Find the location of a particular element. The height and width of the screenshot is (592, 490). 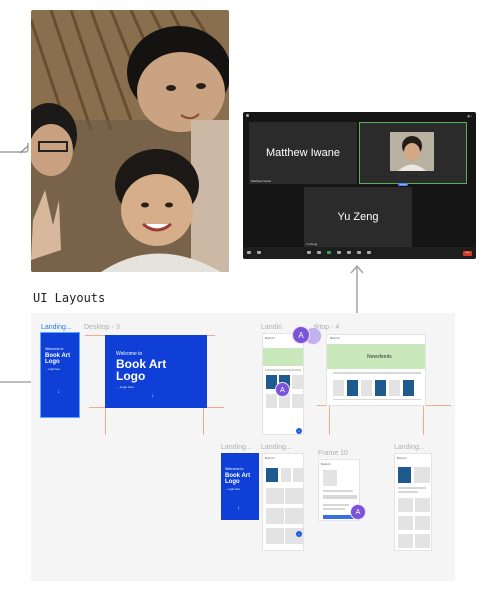

microphone-icon is located at coordinates (249, 252).